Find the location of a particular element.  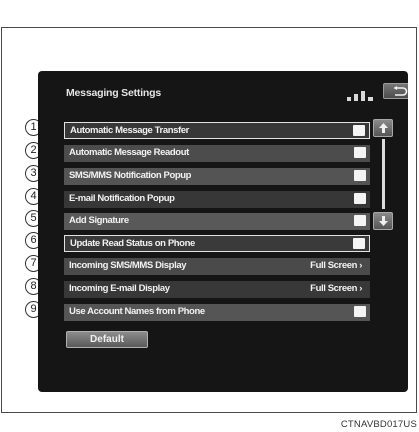

setting-row-email-notification-popup: E-mail Notification Popup is located at coordinates (217, 199).